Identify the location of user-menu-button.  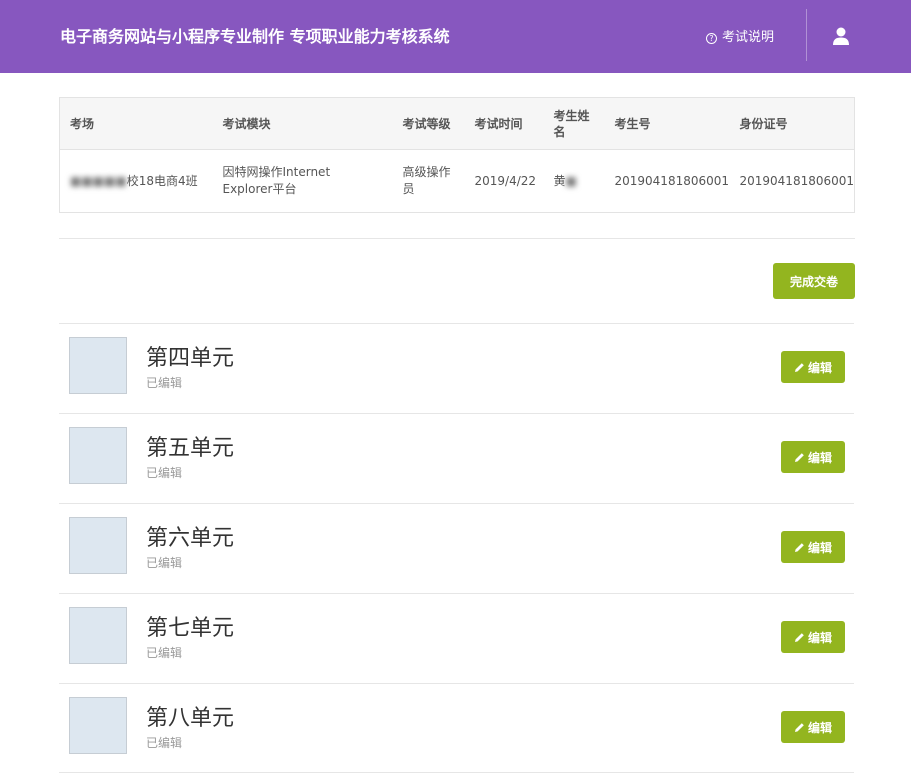
(841, 36).